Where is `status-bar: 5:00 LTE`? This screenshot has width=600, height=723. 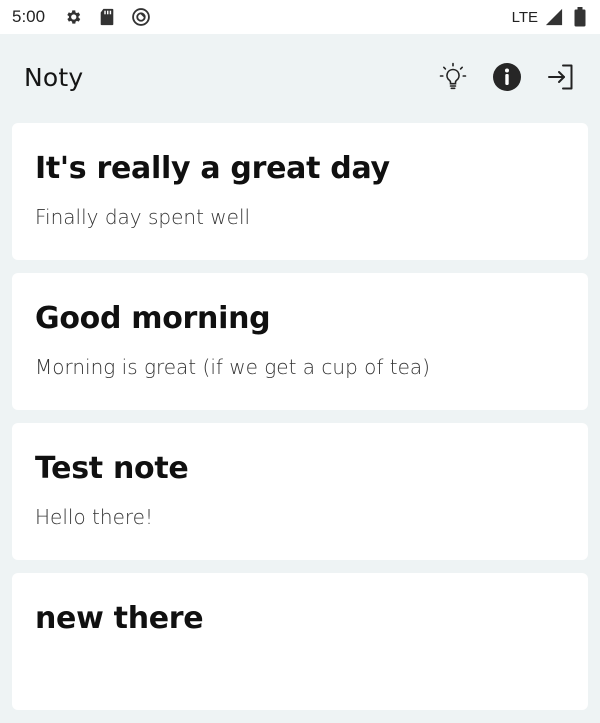 status-bar: 5:00 LTE is located at coordinates (300, 17).